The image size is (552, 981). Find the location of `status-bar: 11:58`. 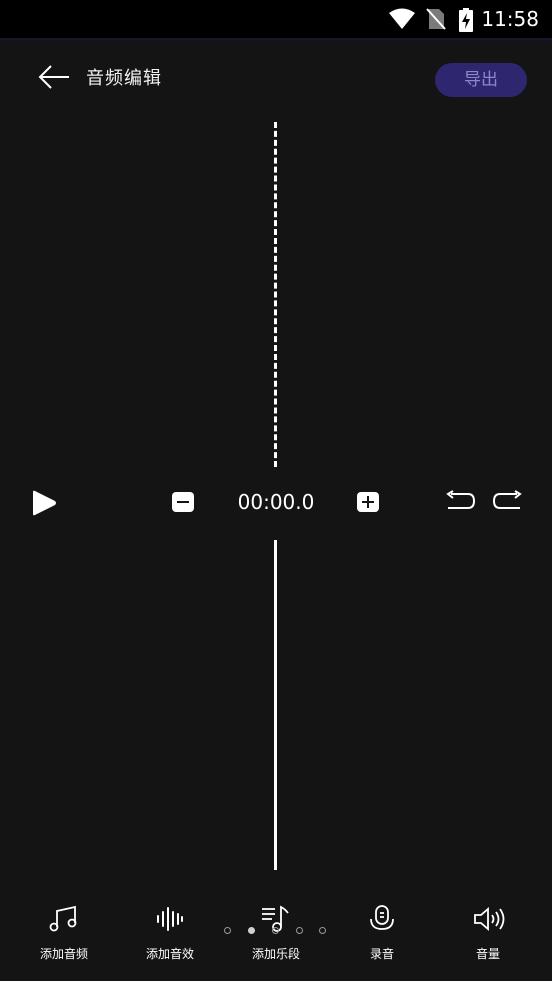

status-bar: 11:58 is located at coordinates (276, 19).